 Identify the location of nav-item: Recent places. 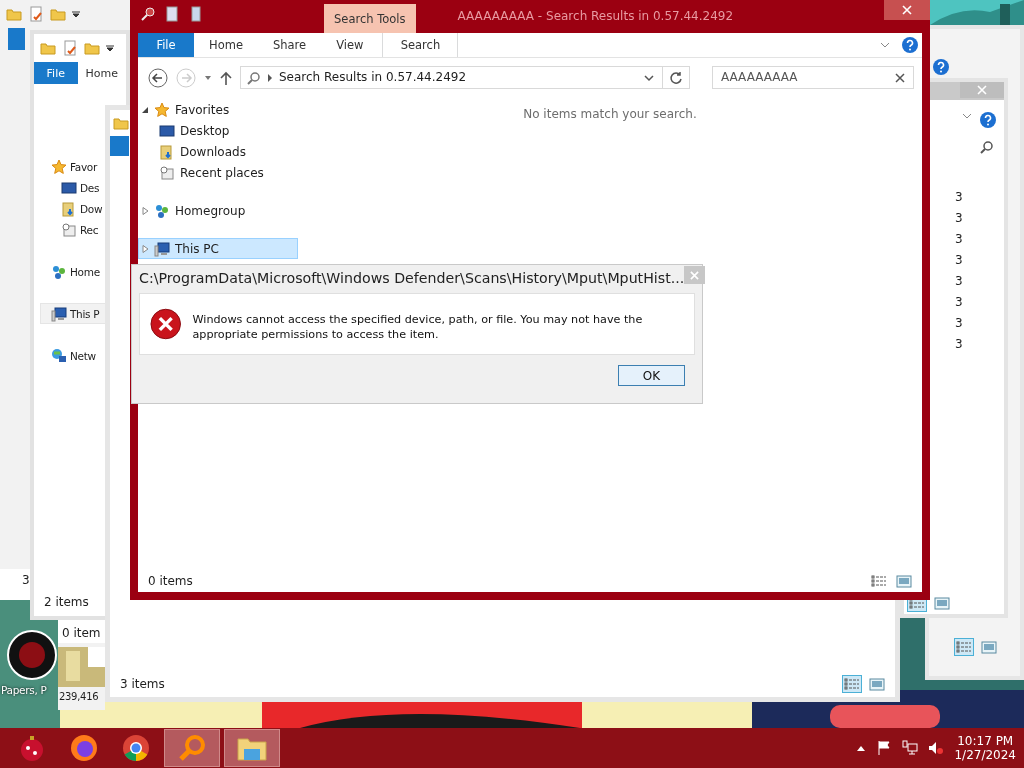
(222, 172).